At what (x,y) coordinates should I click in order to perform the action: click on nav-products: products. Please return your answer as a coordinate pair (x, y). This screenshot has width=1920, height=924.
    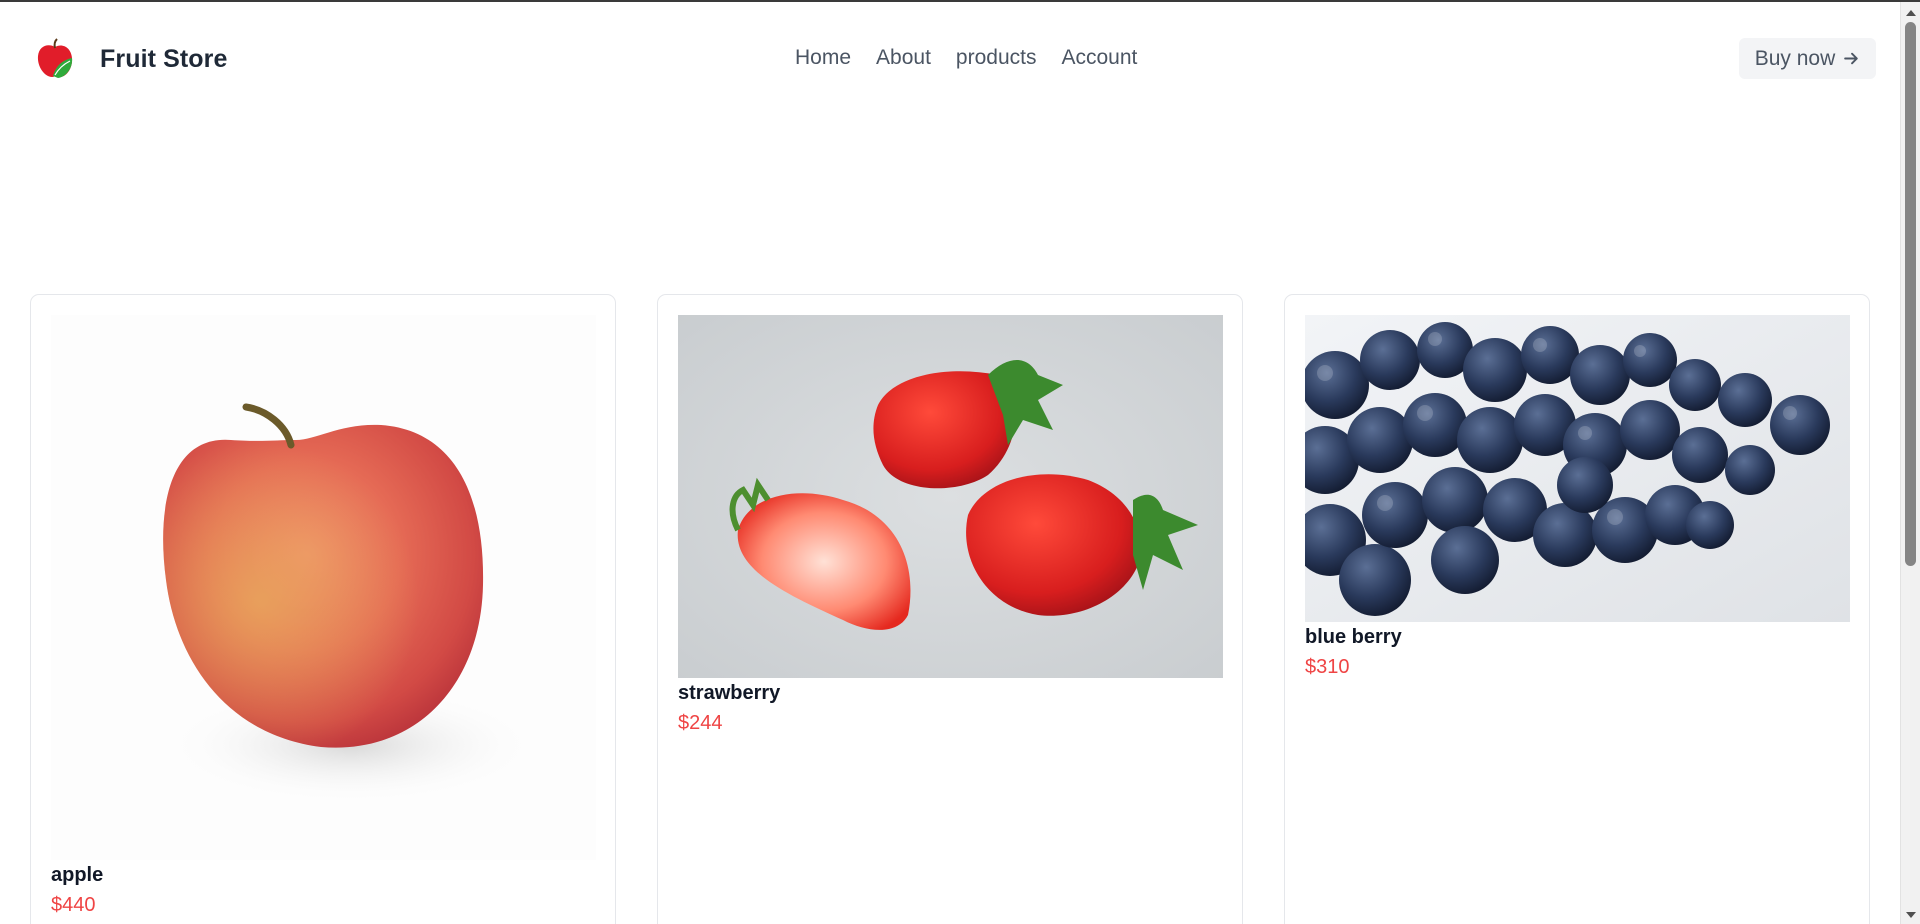
    Looking at the image, I should click on (996, 58).